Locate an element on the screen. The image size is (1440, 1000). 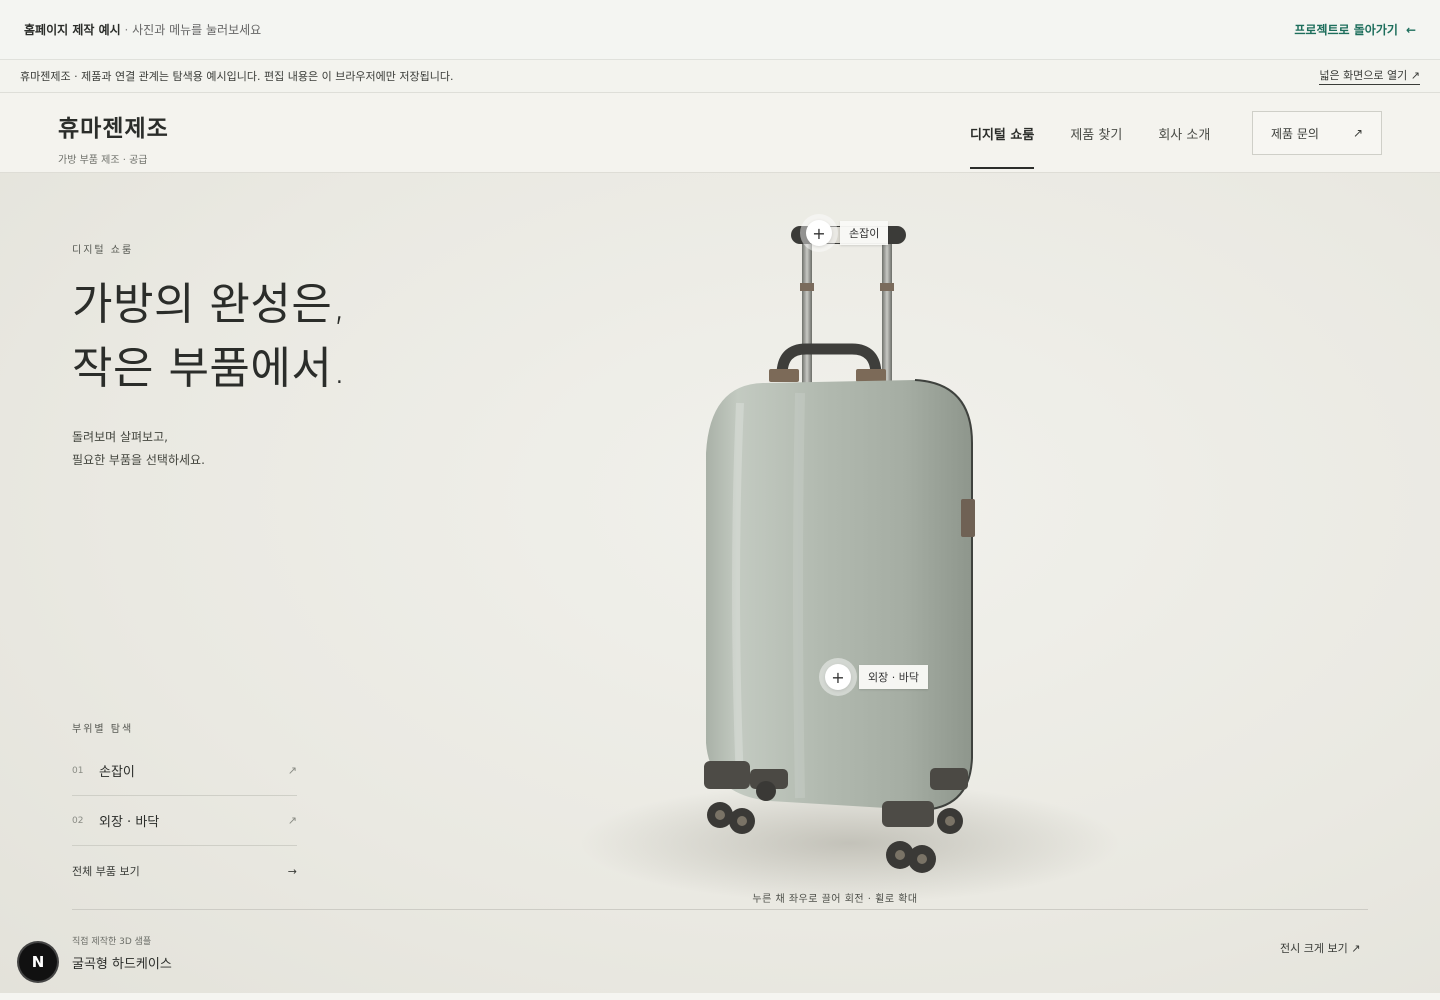
hotspot-handle: + 손잡이 is located at coordinates (847, 233).